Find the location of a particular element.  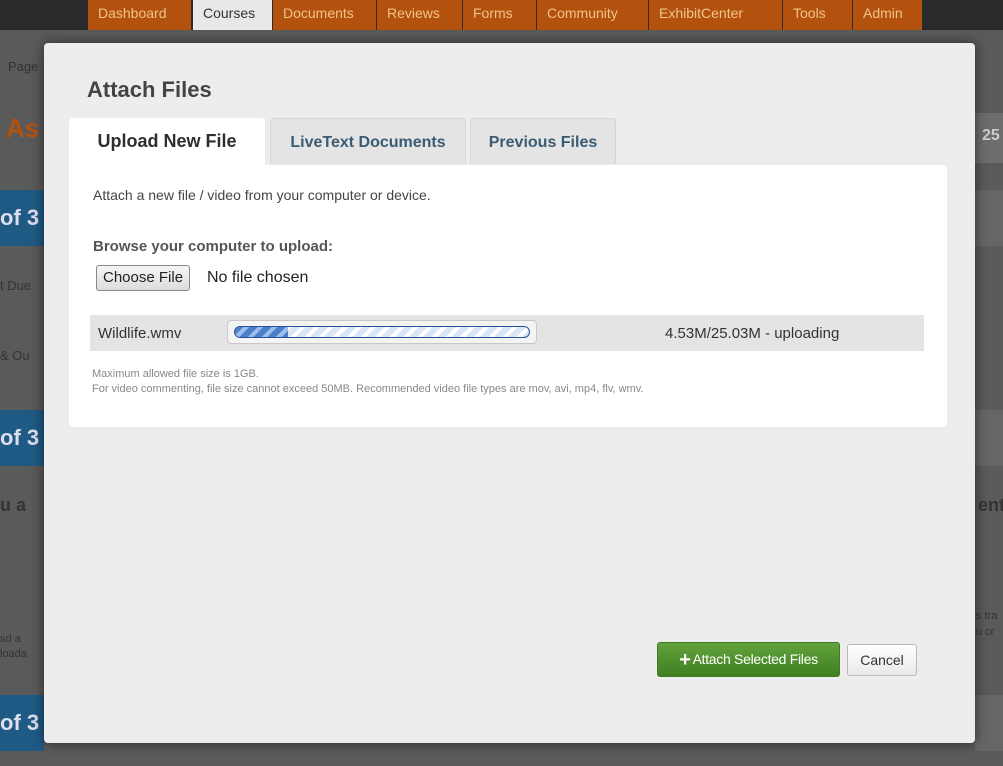

nav-courses: Courses is located at coordinates (233, 15).